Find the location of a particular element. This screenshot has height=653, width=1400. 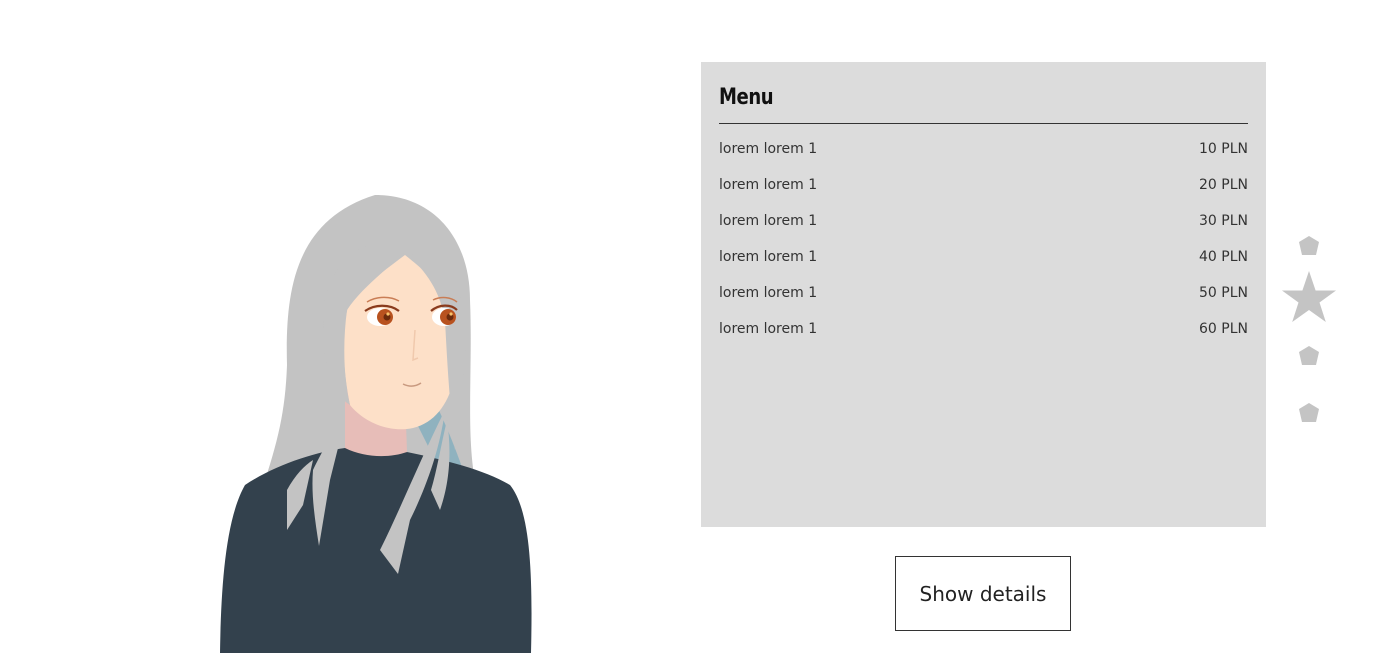

menu-item: lorem lorem 1 10 PLN is located at coordinates (983, 158).